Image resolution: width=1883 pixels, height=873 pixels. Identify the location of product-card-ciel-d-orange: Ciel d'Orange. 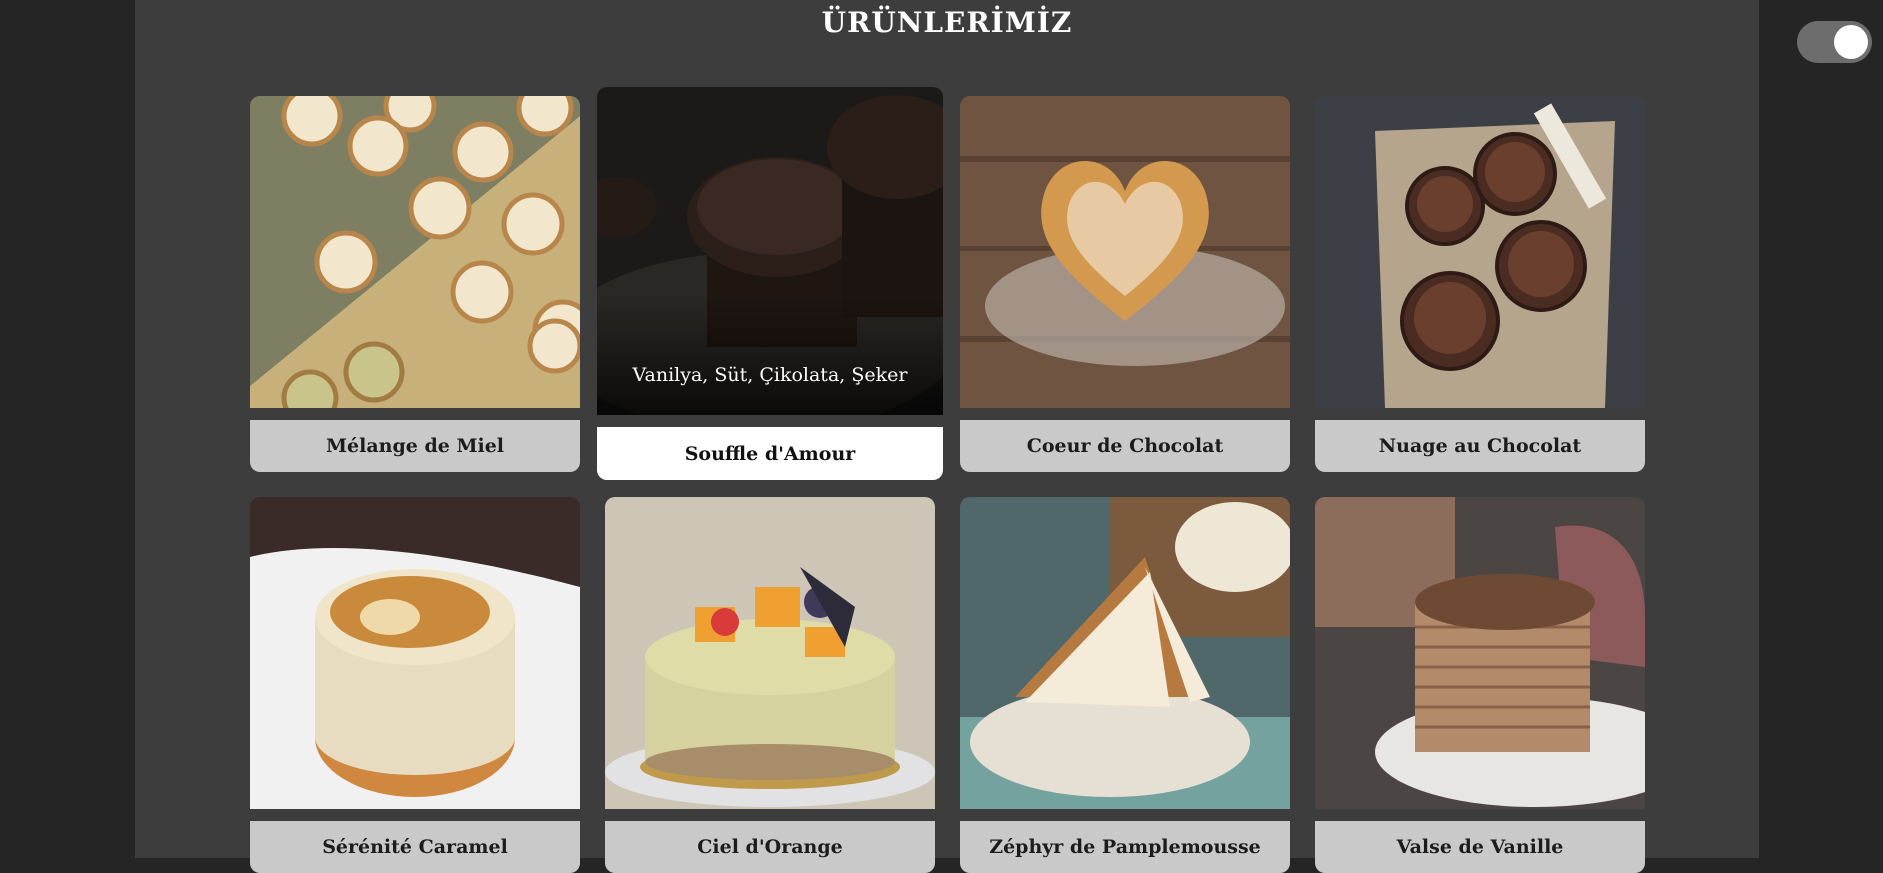
(770, 685).